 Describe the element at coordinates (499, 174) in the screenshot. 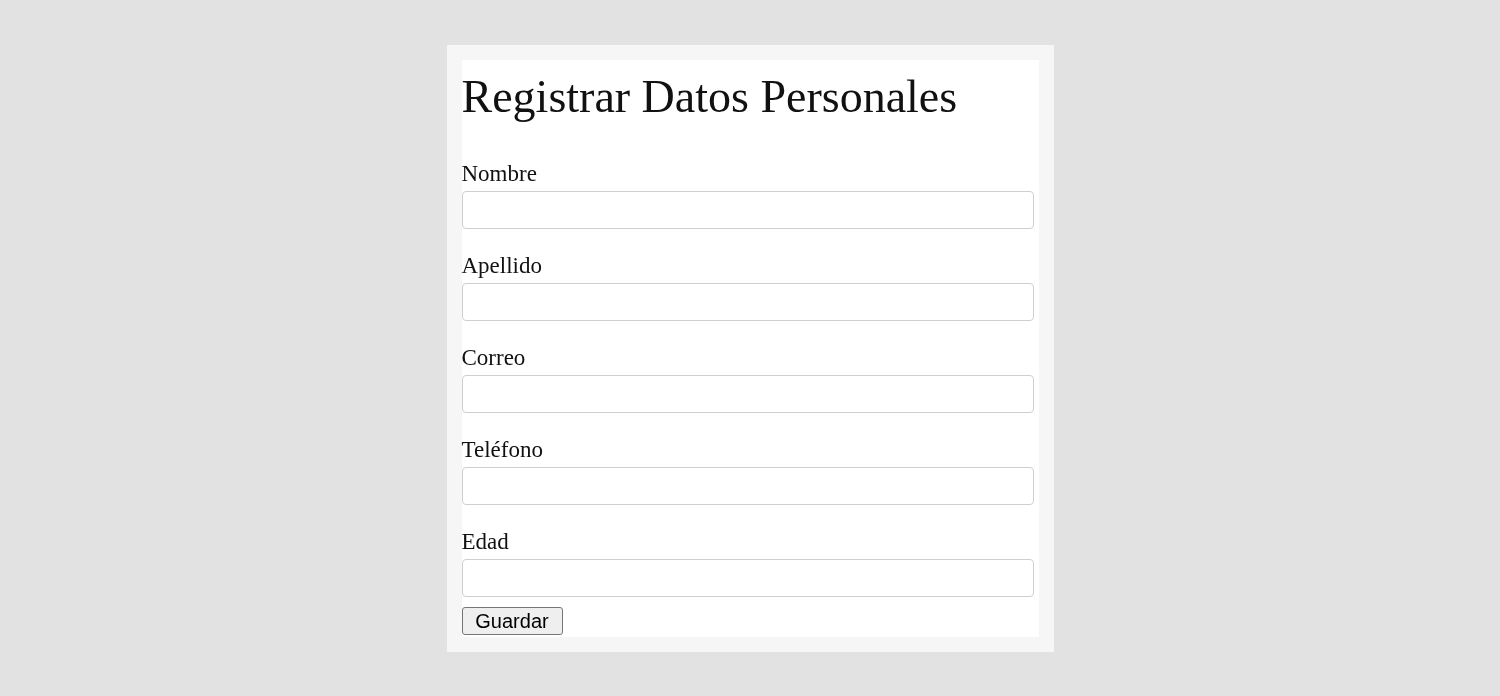

I see `field-label: Nombre` at that location.